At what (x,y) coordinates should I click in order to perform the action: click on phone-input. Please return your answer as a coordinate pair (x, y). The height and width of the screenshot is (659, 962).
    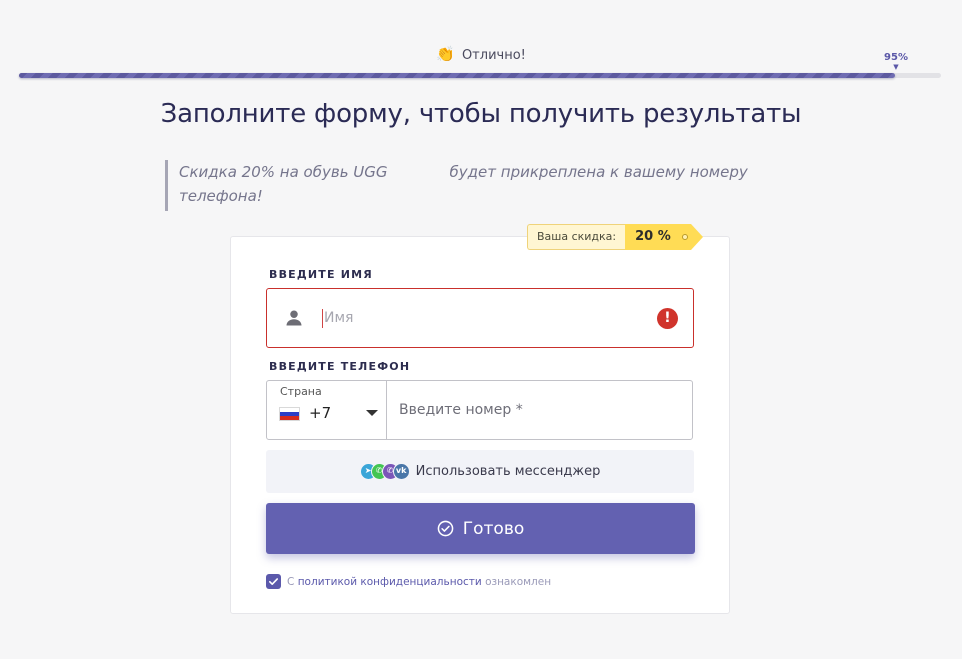
    Looking at the image, I should click on (539, 410).